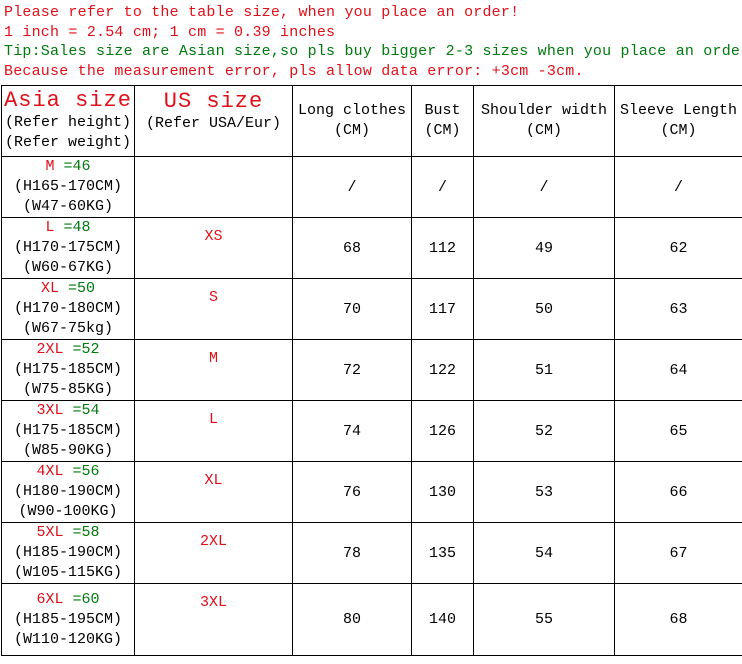 Image resolution: width=742 pixels, height=664 pixels. I want to click on asia-size-height: (H170-175CM), so click(68, 247).